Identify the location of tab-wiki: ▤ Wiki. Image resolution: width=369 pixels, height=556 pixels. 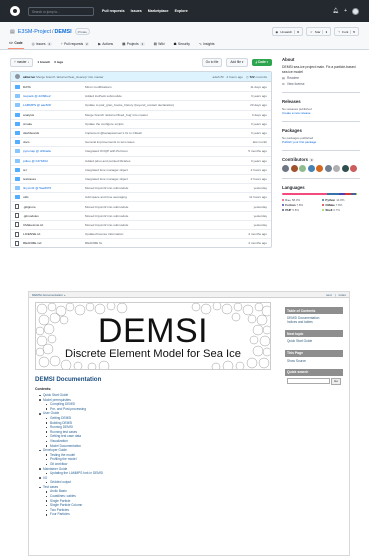
(159, 44).